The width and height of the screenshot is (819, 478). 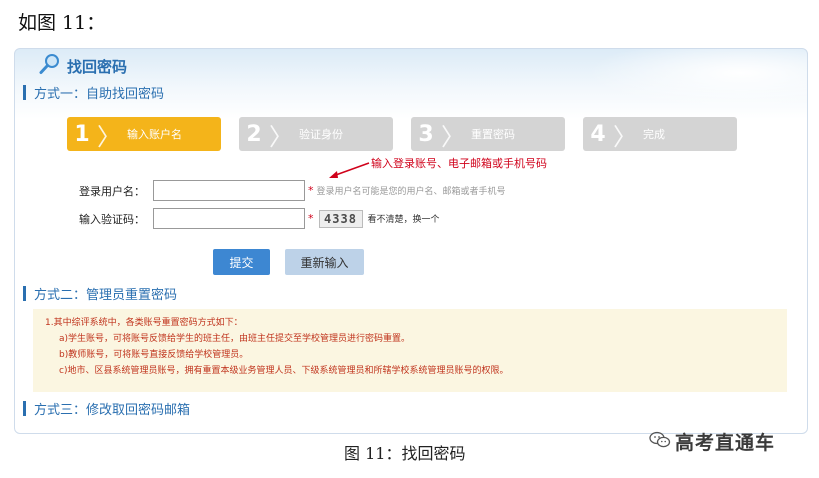 What do you see at coordinates (229, 218) in the screenshot?
I see `captcha-input` at bounding box center [229, 218].